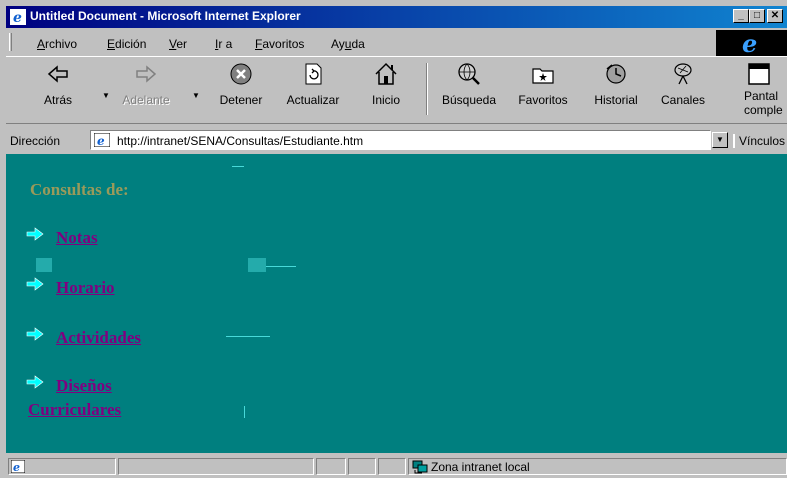 The width and height of the screenshot is (787, 478). I want to click on menu-archivo: Archivo, so click(57, 44).